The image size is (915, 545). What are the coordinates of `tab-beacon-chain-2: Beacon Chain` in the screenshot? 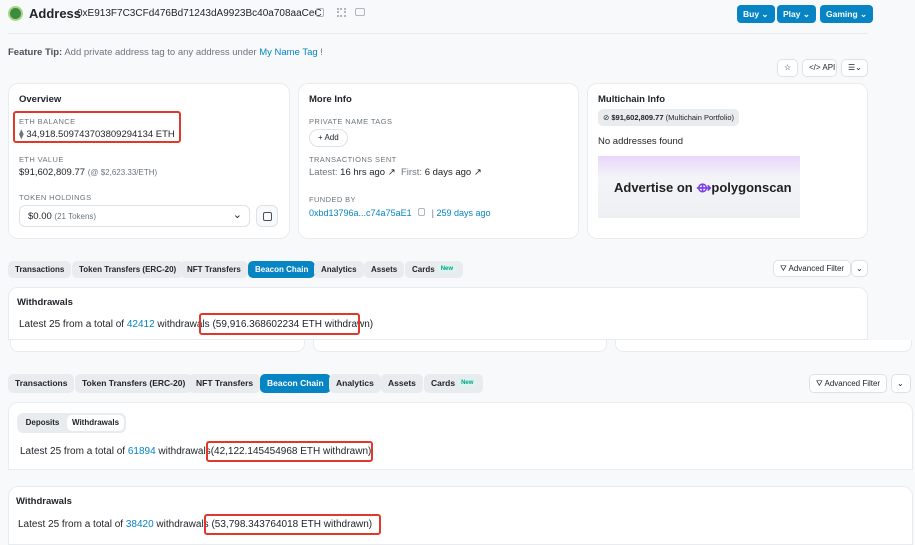 It's located at (295, 383).